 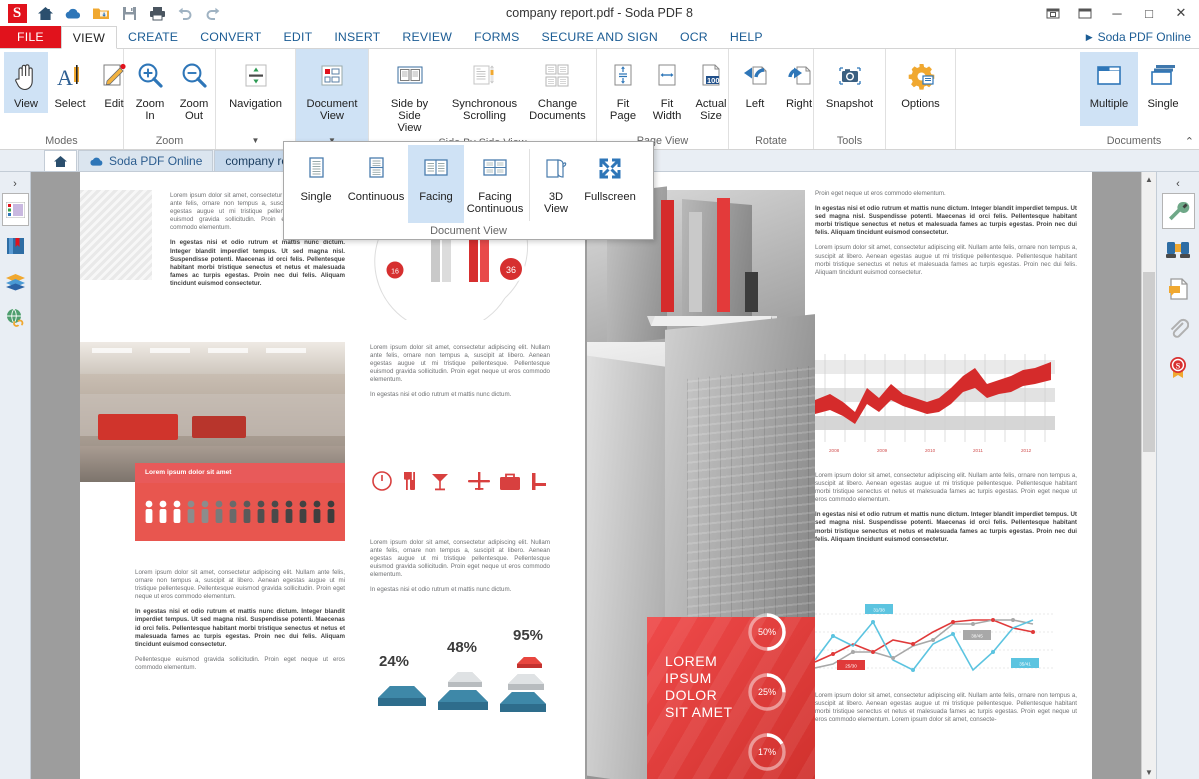 What do you see at coordinates (1178, 328) in the screenshot?
I see `sidebar-item-attachments` at bounding box center [1178, 328].